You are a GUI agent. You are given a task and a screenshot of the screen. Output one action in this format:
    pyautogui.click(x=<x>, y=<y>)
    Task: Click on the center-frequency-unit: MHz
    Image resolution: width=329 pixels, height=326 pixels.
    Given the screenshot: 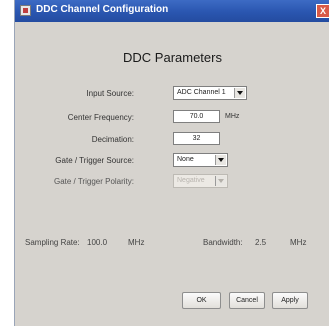 What is the action you would take?
    pyautogui.click(x=232, y=116)
    